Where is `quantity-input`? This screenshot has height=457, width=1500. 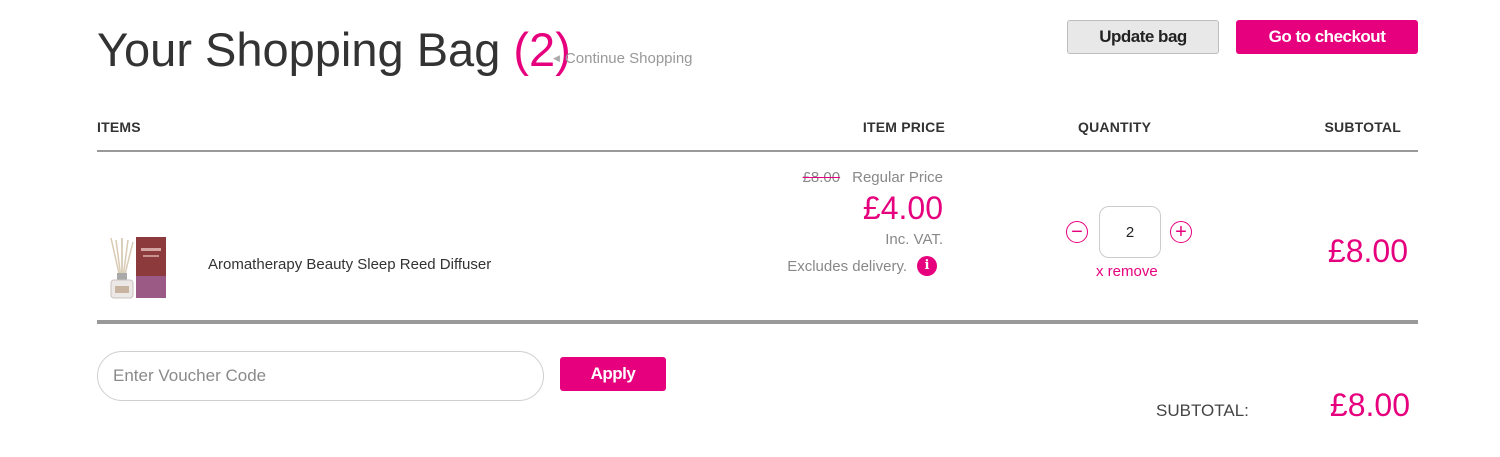
quantity-input is located at coordinates (1130, 232).